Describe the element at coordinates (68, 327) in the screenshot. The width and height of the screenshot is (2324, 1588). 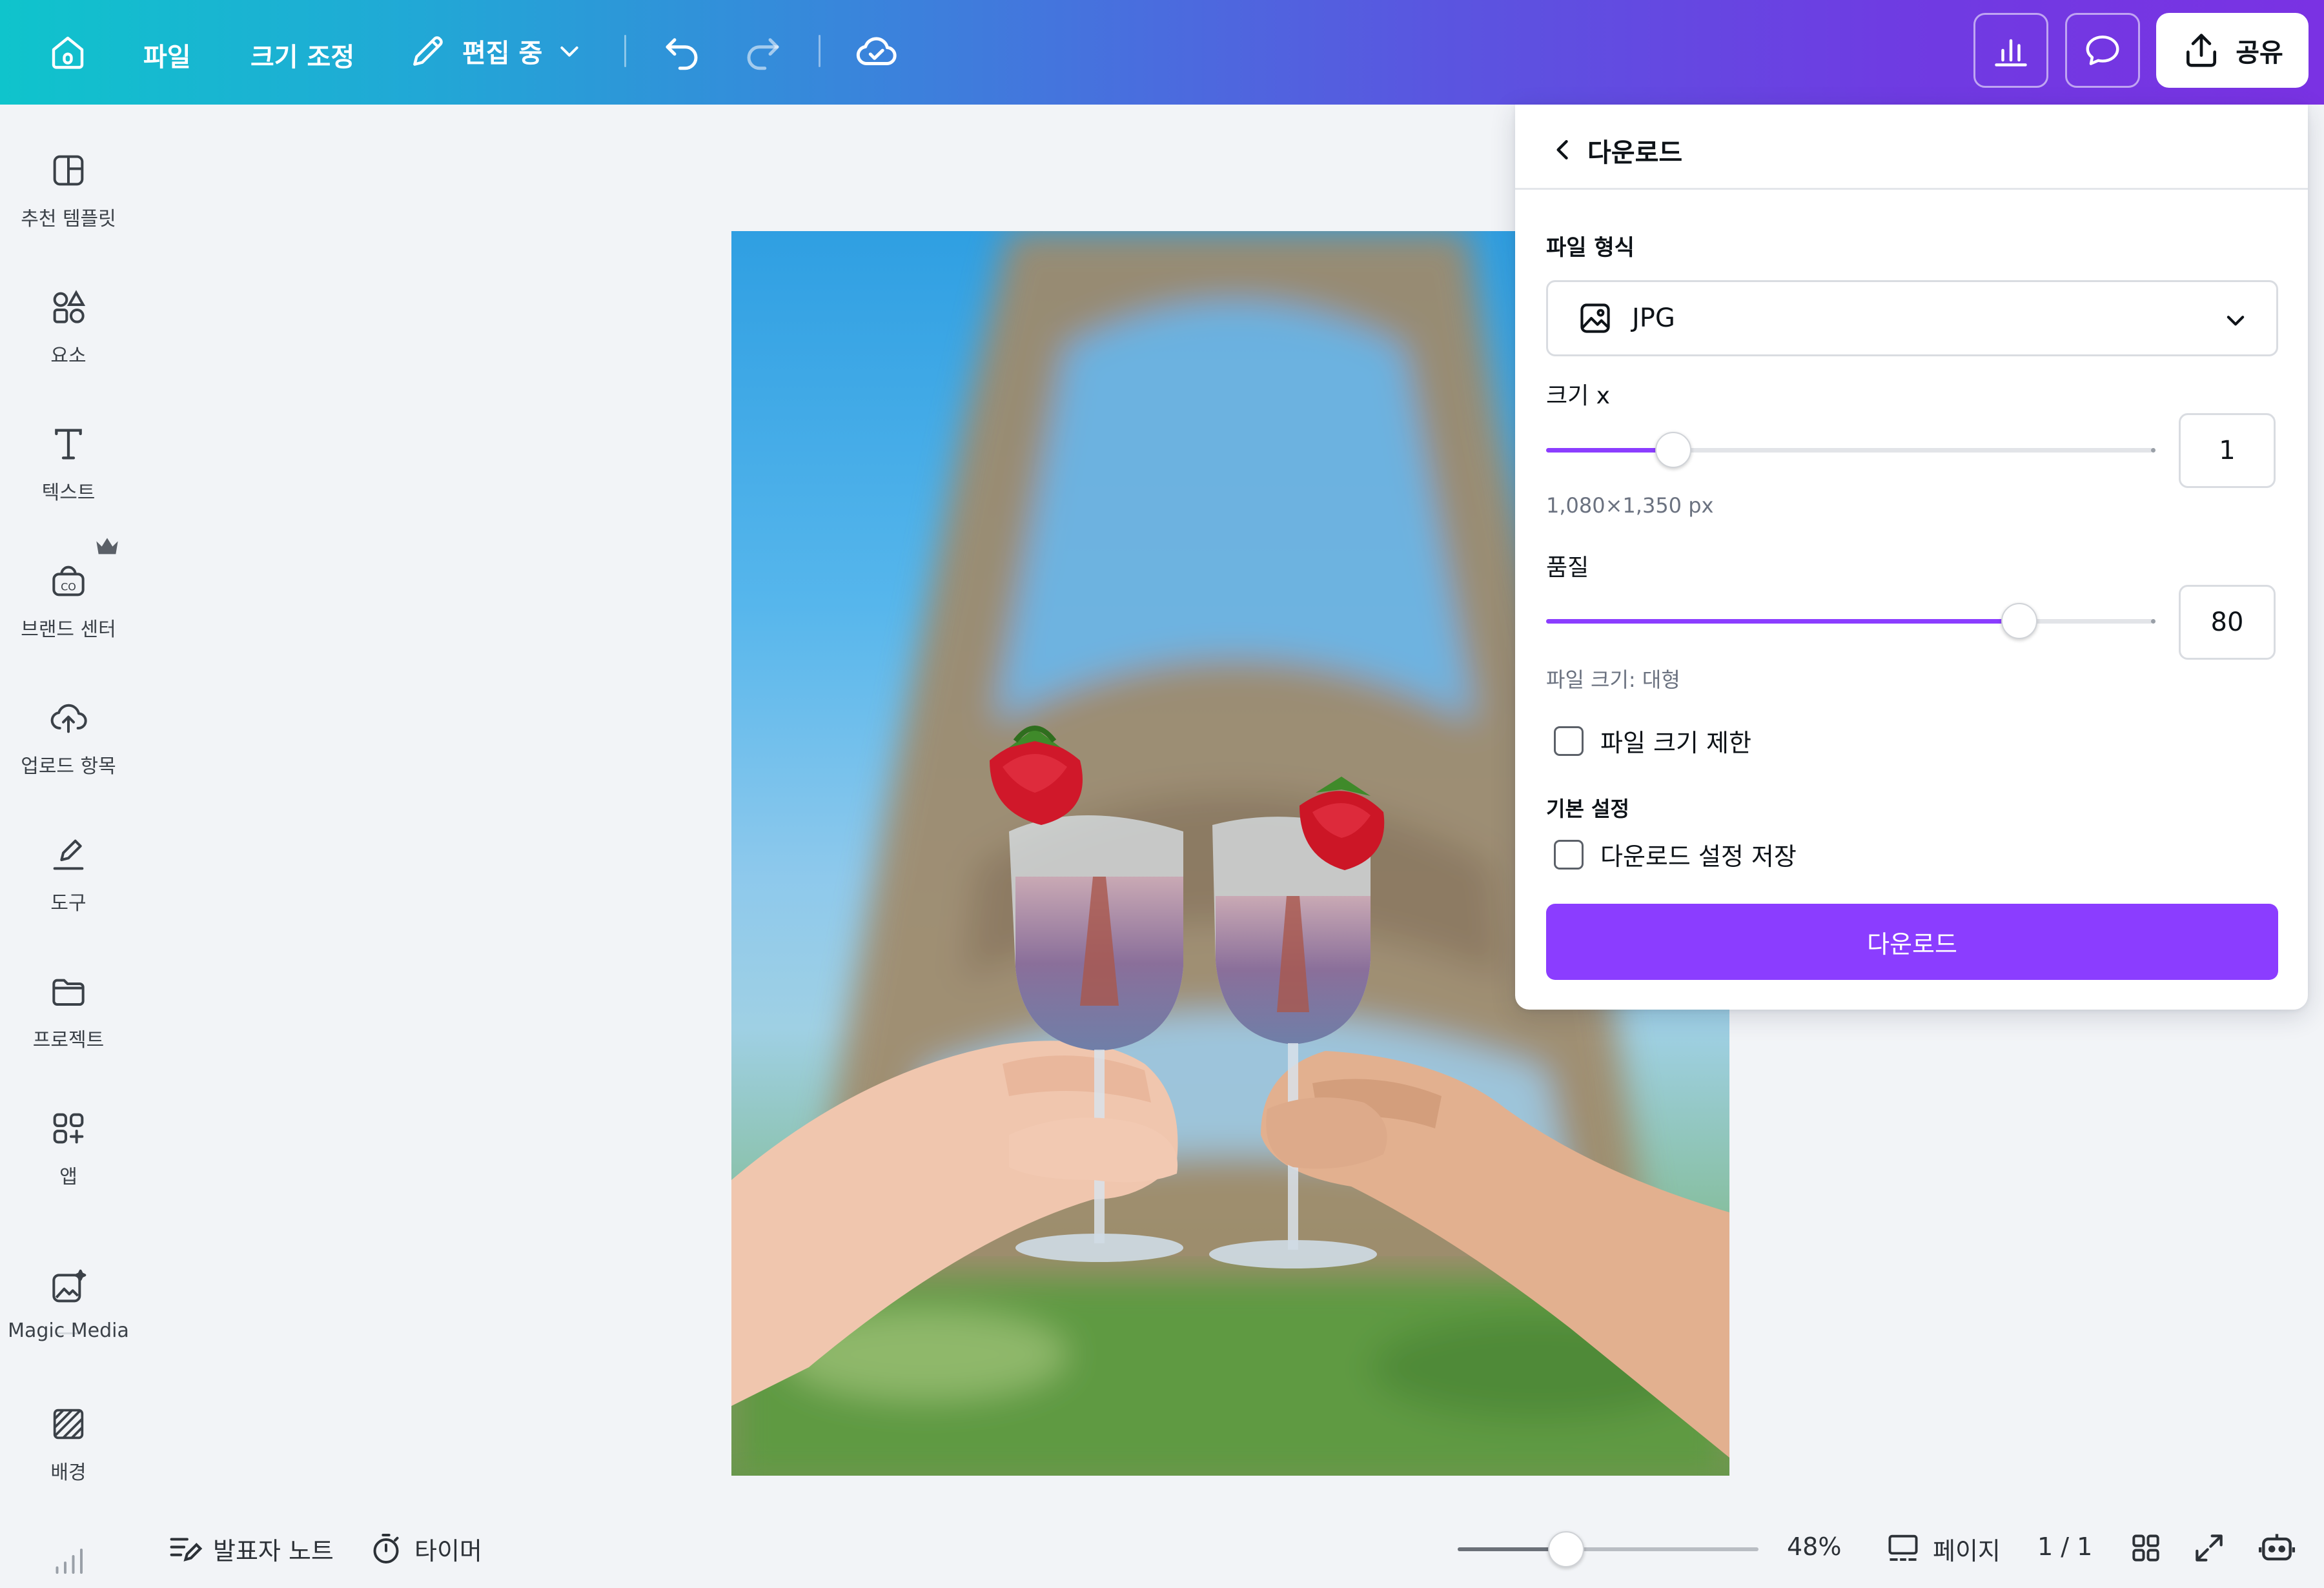
I see `sidebar-item-elements: 요소` at that location.